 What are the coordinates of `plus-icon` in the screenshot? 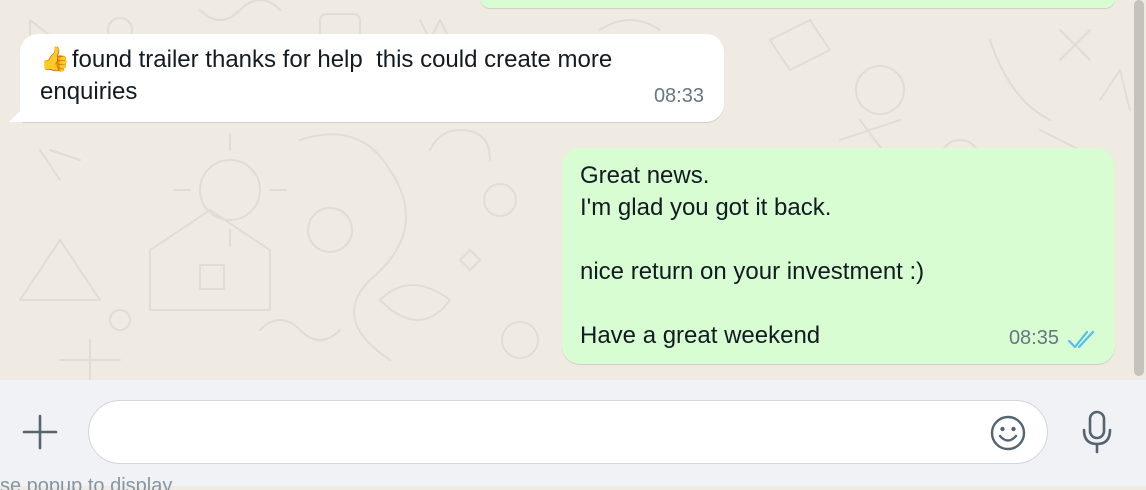 It's located at (40, 432).